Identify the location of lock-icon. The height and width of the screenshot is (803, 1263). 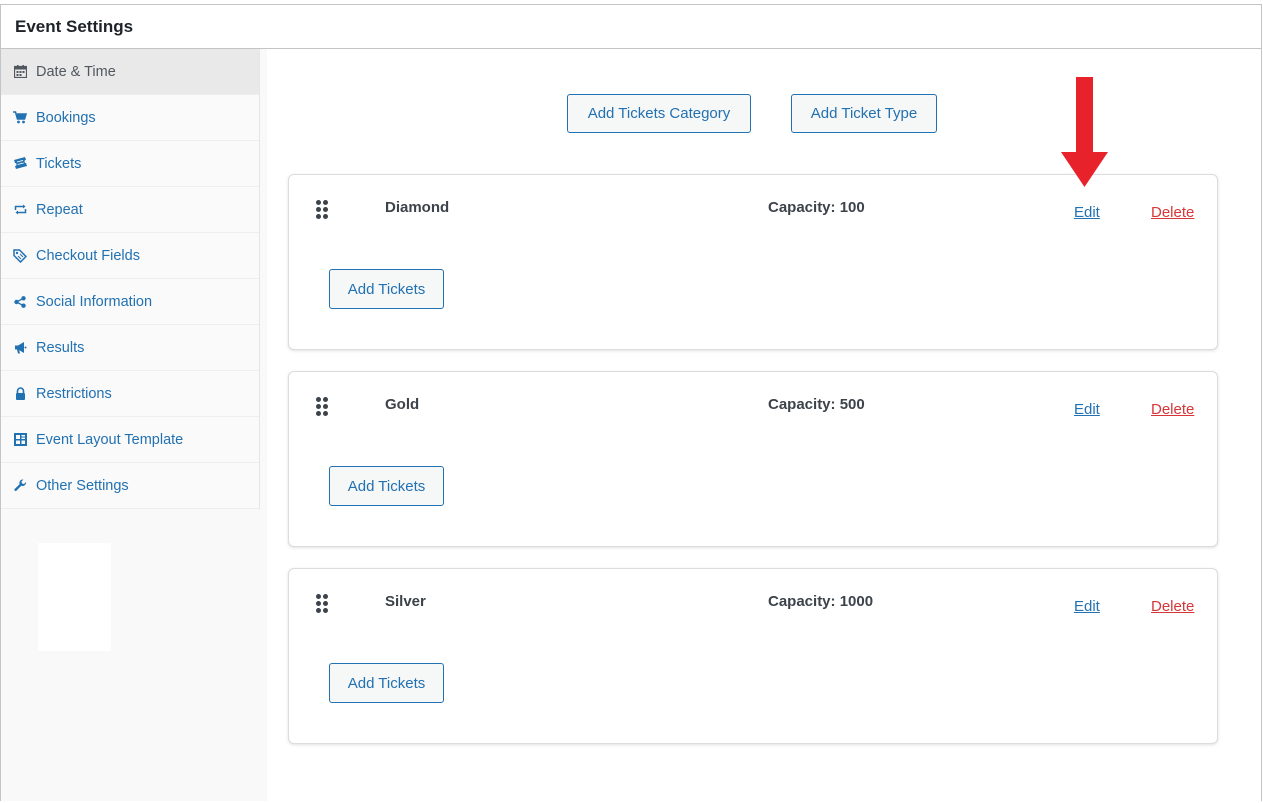
(20, 394).